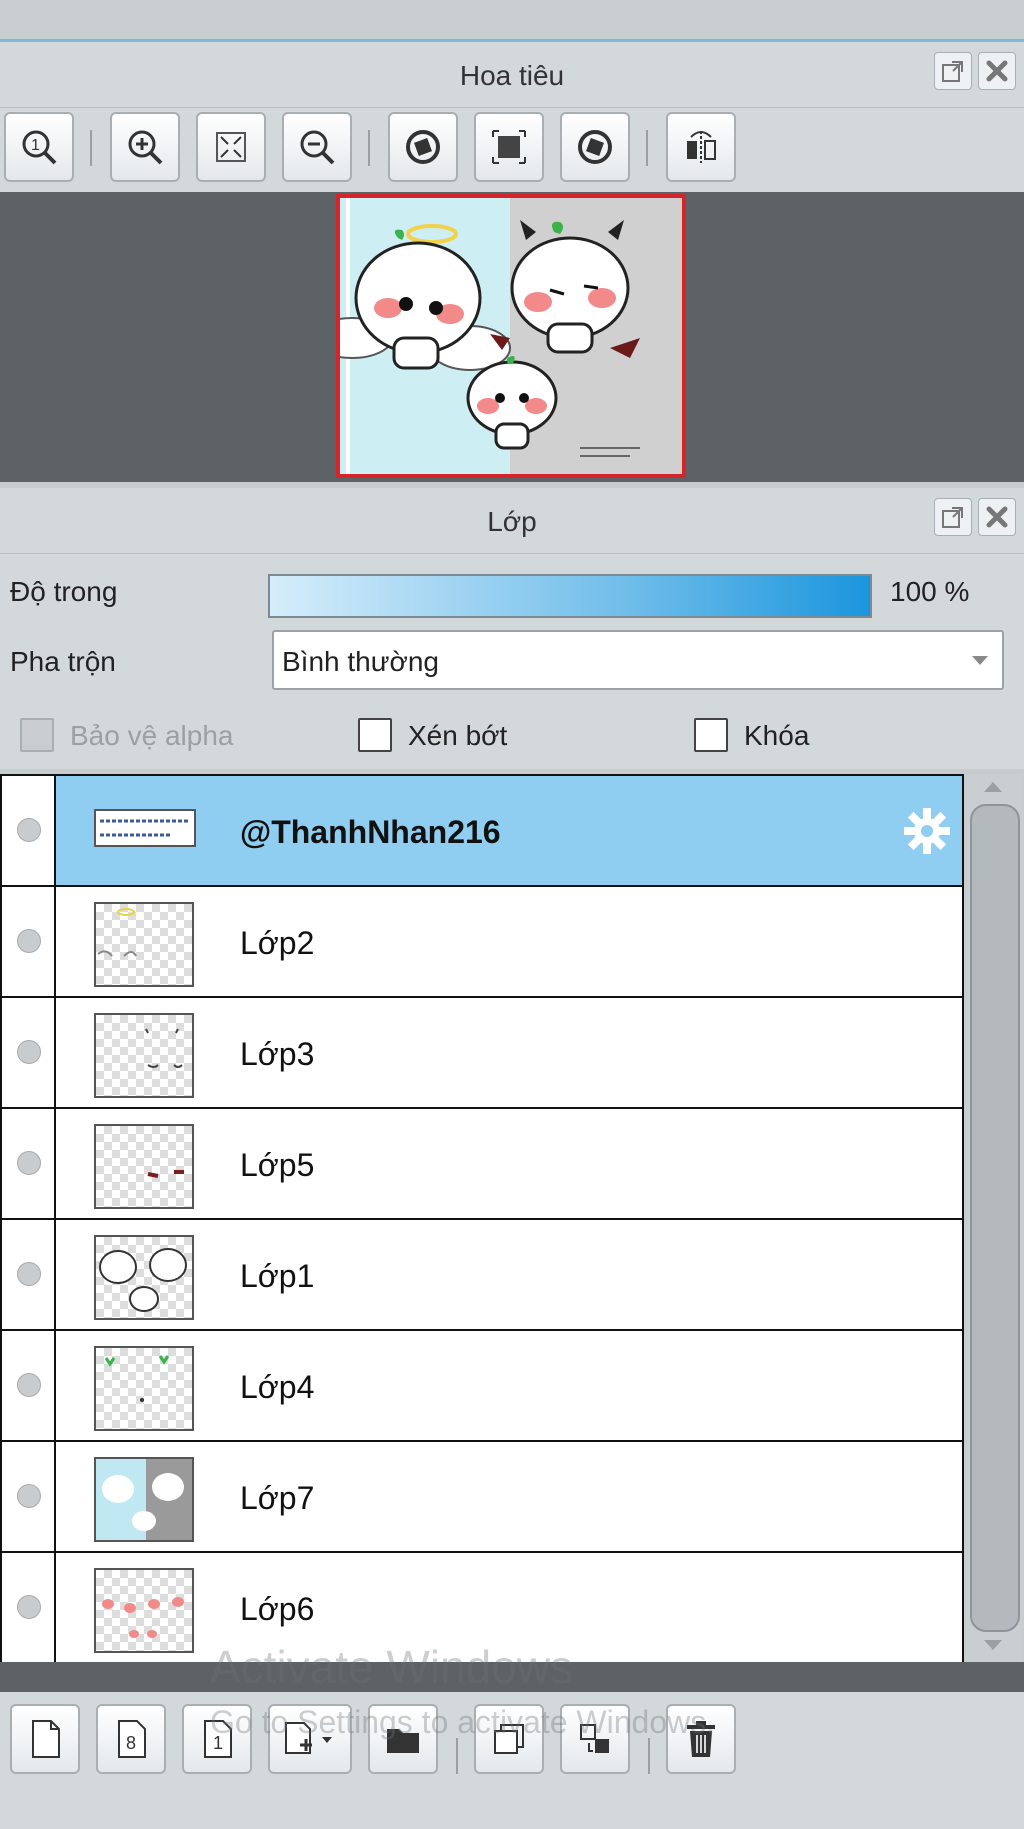 The image size is (1024, 1829). I want to click on flip-horizontal-button, so click(701, 147).